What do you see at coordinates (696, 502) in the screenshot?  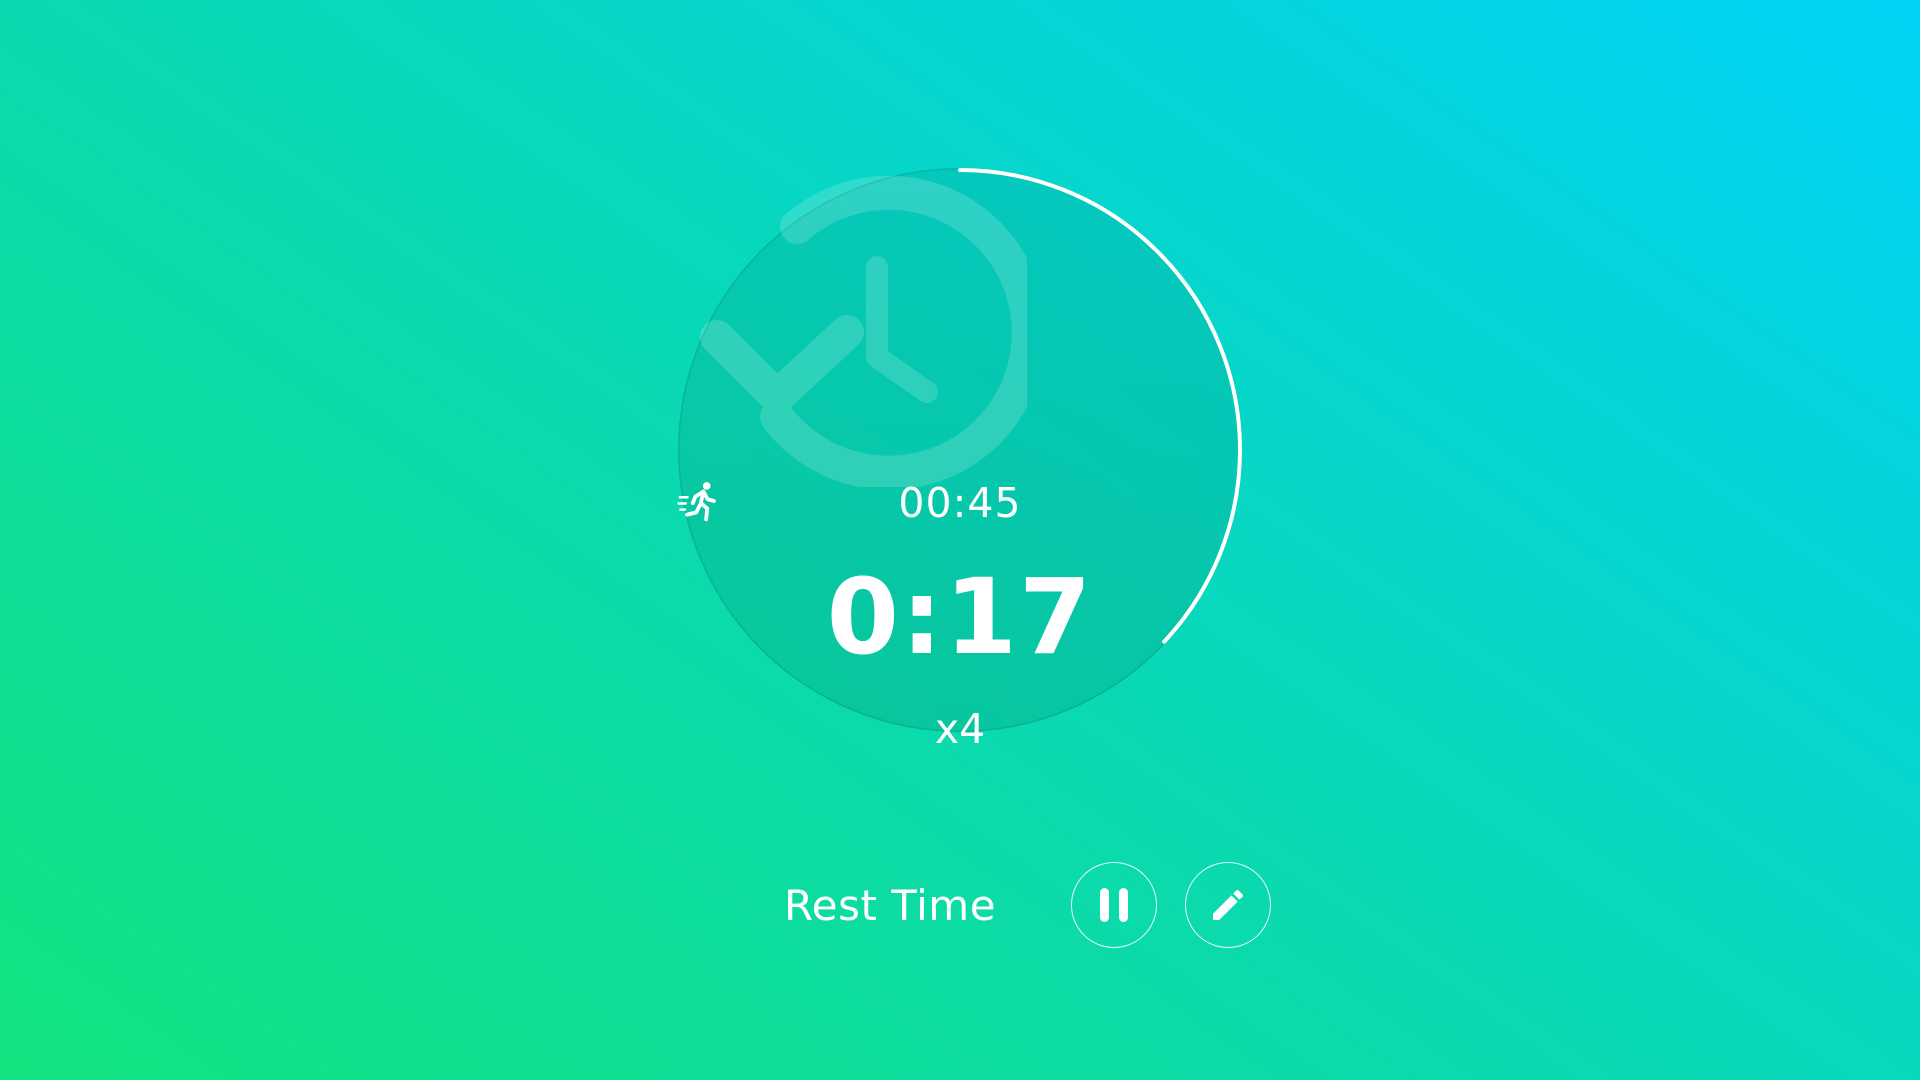 I see `running-person-icon` at bounding box center [696, 502].